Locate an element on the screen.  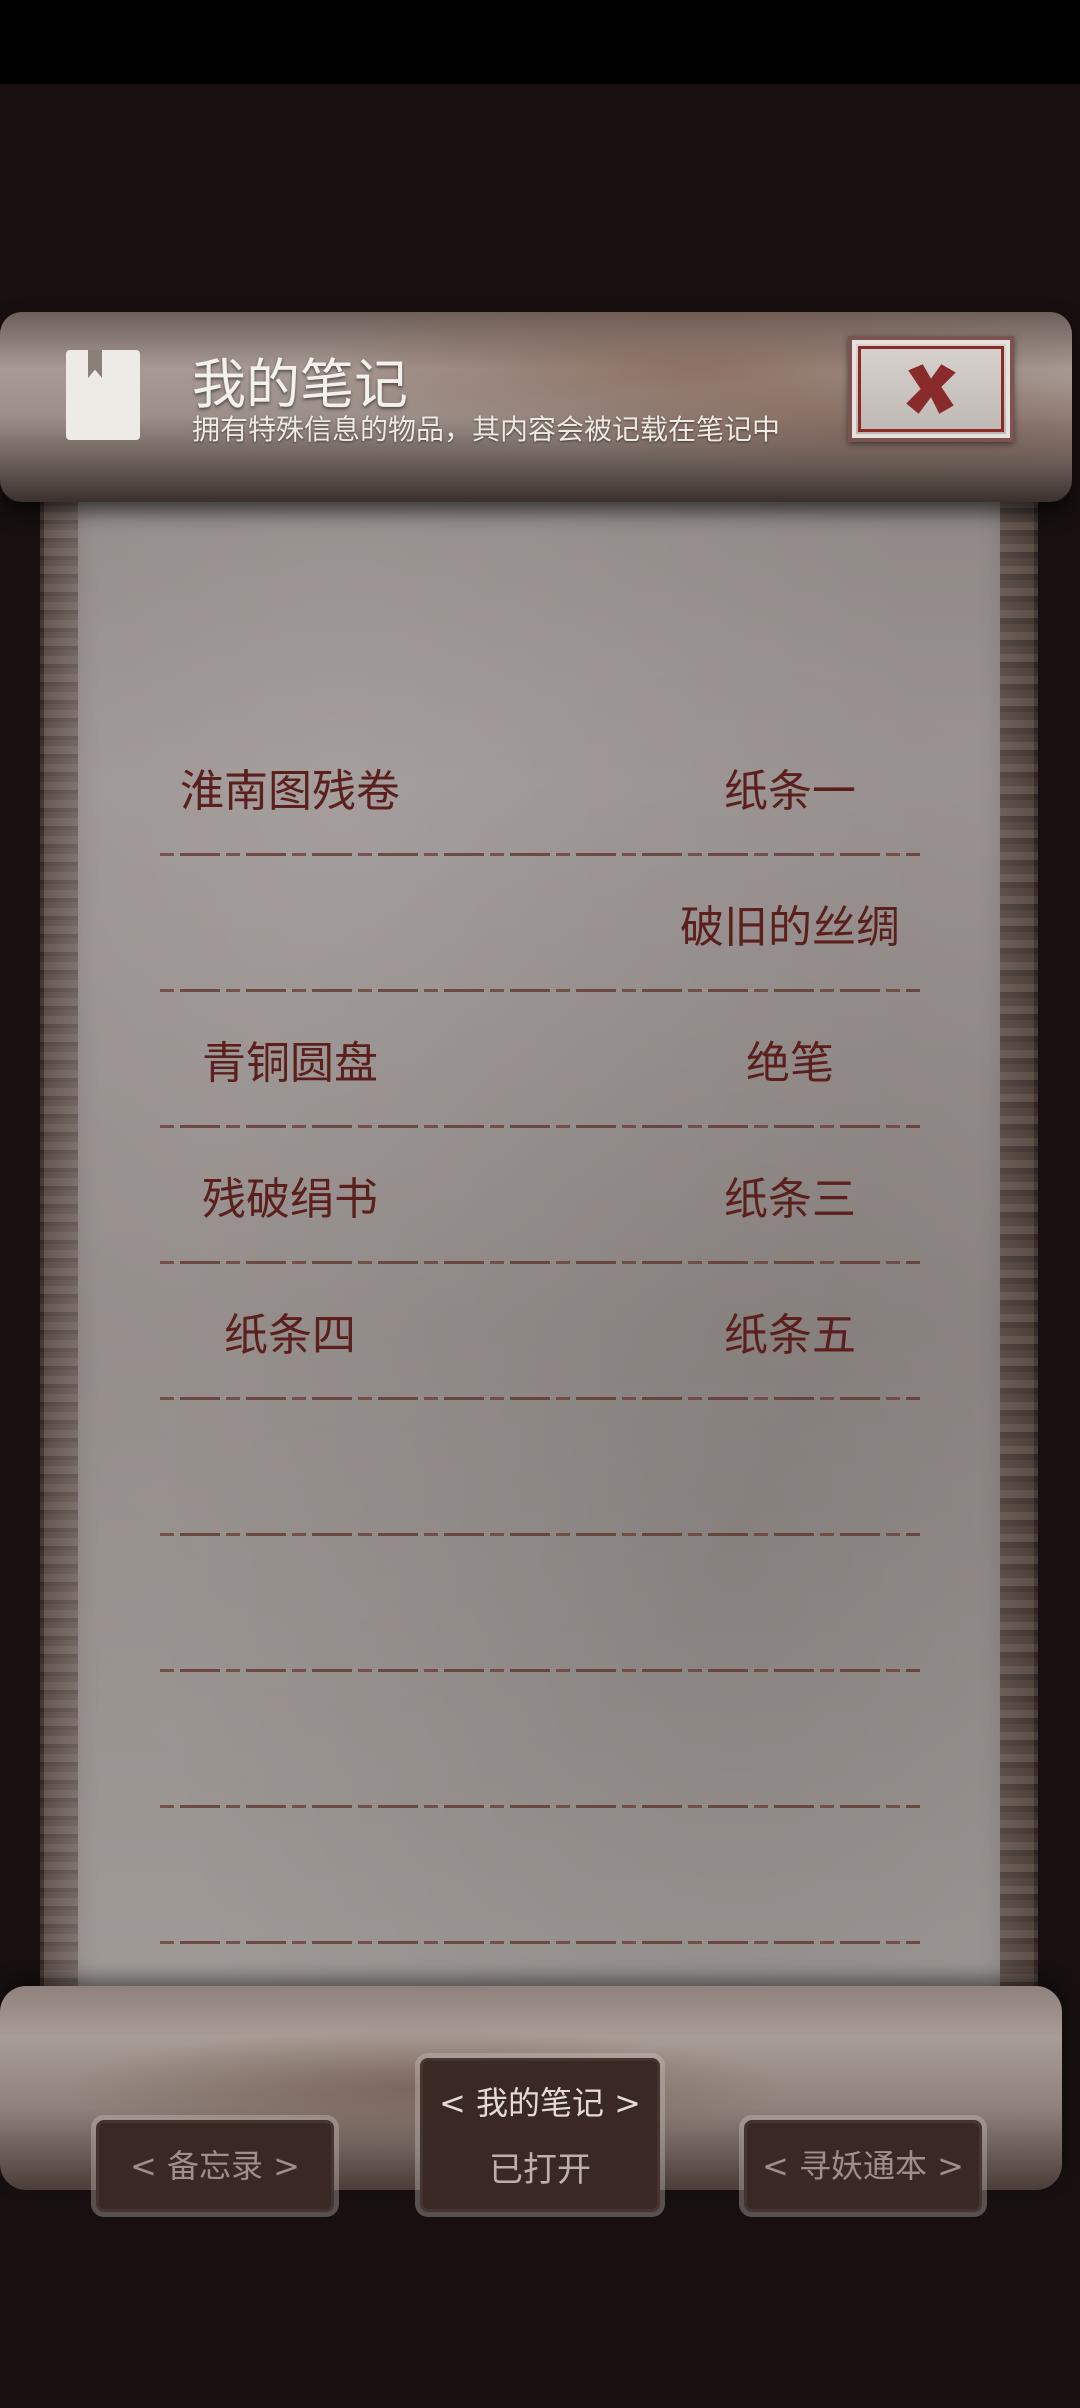
tab-my-notes-label: < 我的笔记 > is located at coordinates (540, 2103).